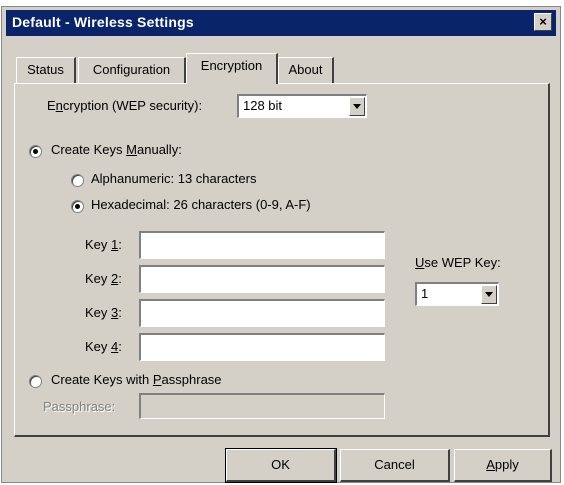 The width and height of the screenshot is (564, 485). I want to click on ok-button: OK, so click(281, 465).